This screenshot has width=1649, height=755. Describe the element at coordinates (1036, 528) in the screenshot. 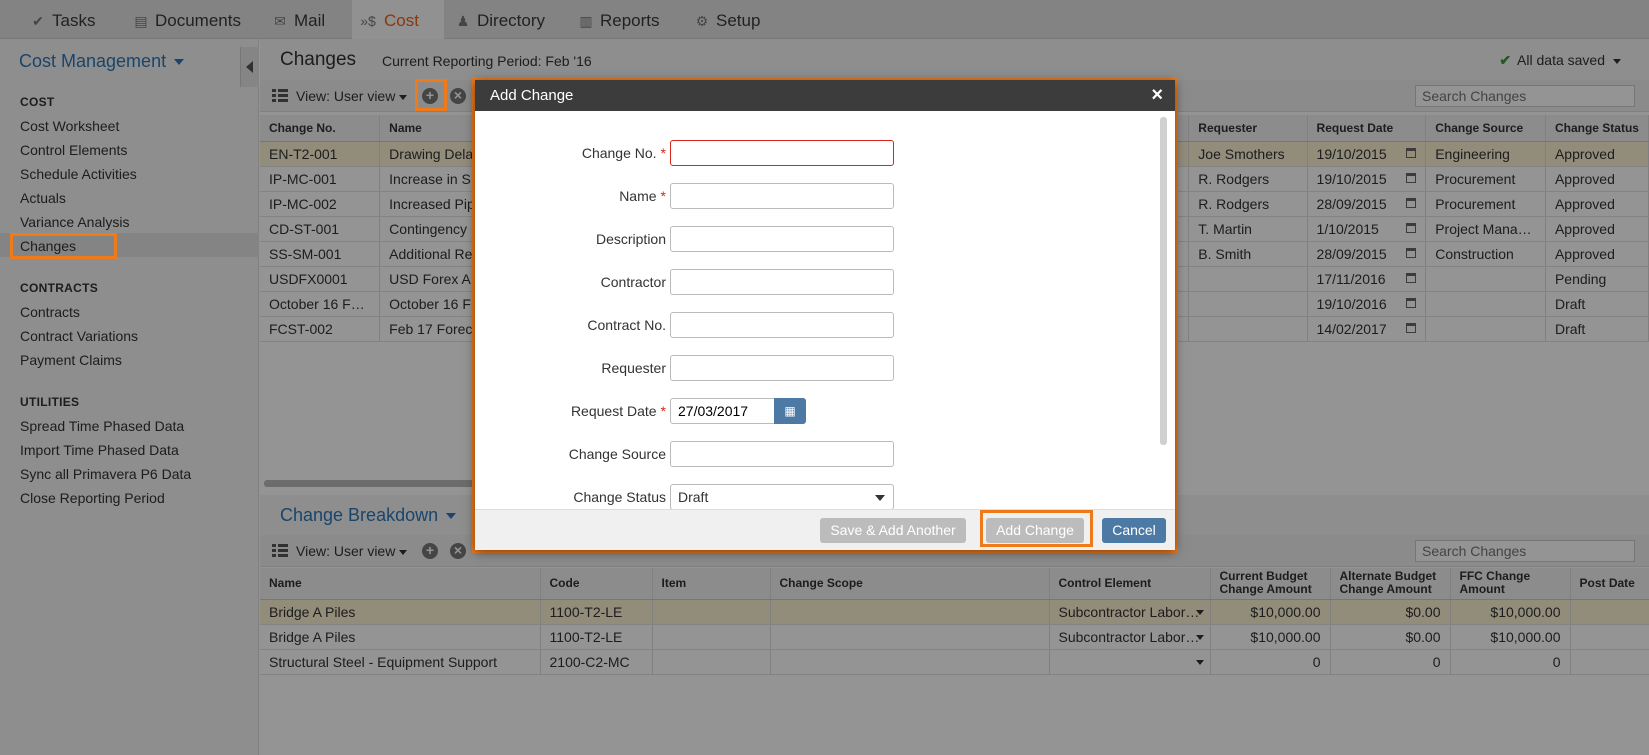

I see `highlight-add-change-button` at that location.